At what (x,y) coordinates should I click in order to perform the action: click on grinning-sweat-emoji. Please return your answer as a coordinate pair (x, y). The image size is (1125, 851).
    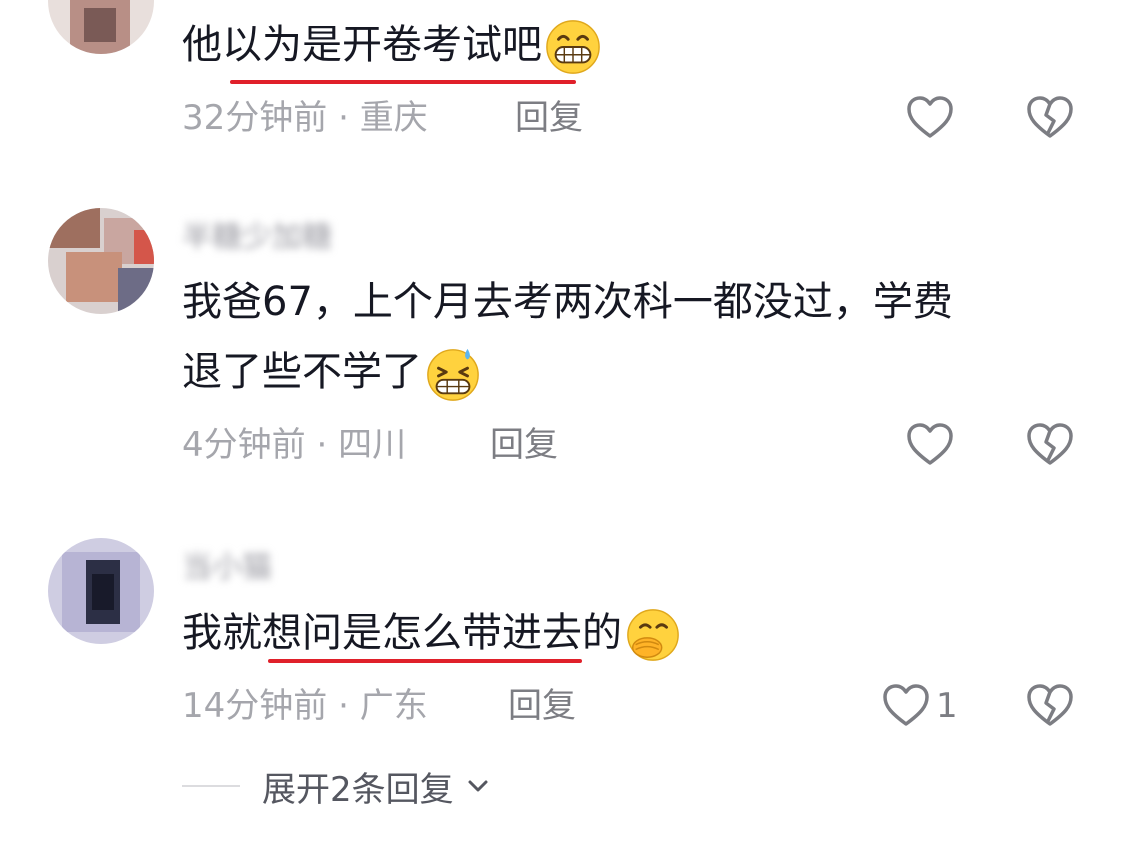
    Looking at the image, I should click on (453, 374).